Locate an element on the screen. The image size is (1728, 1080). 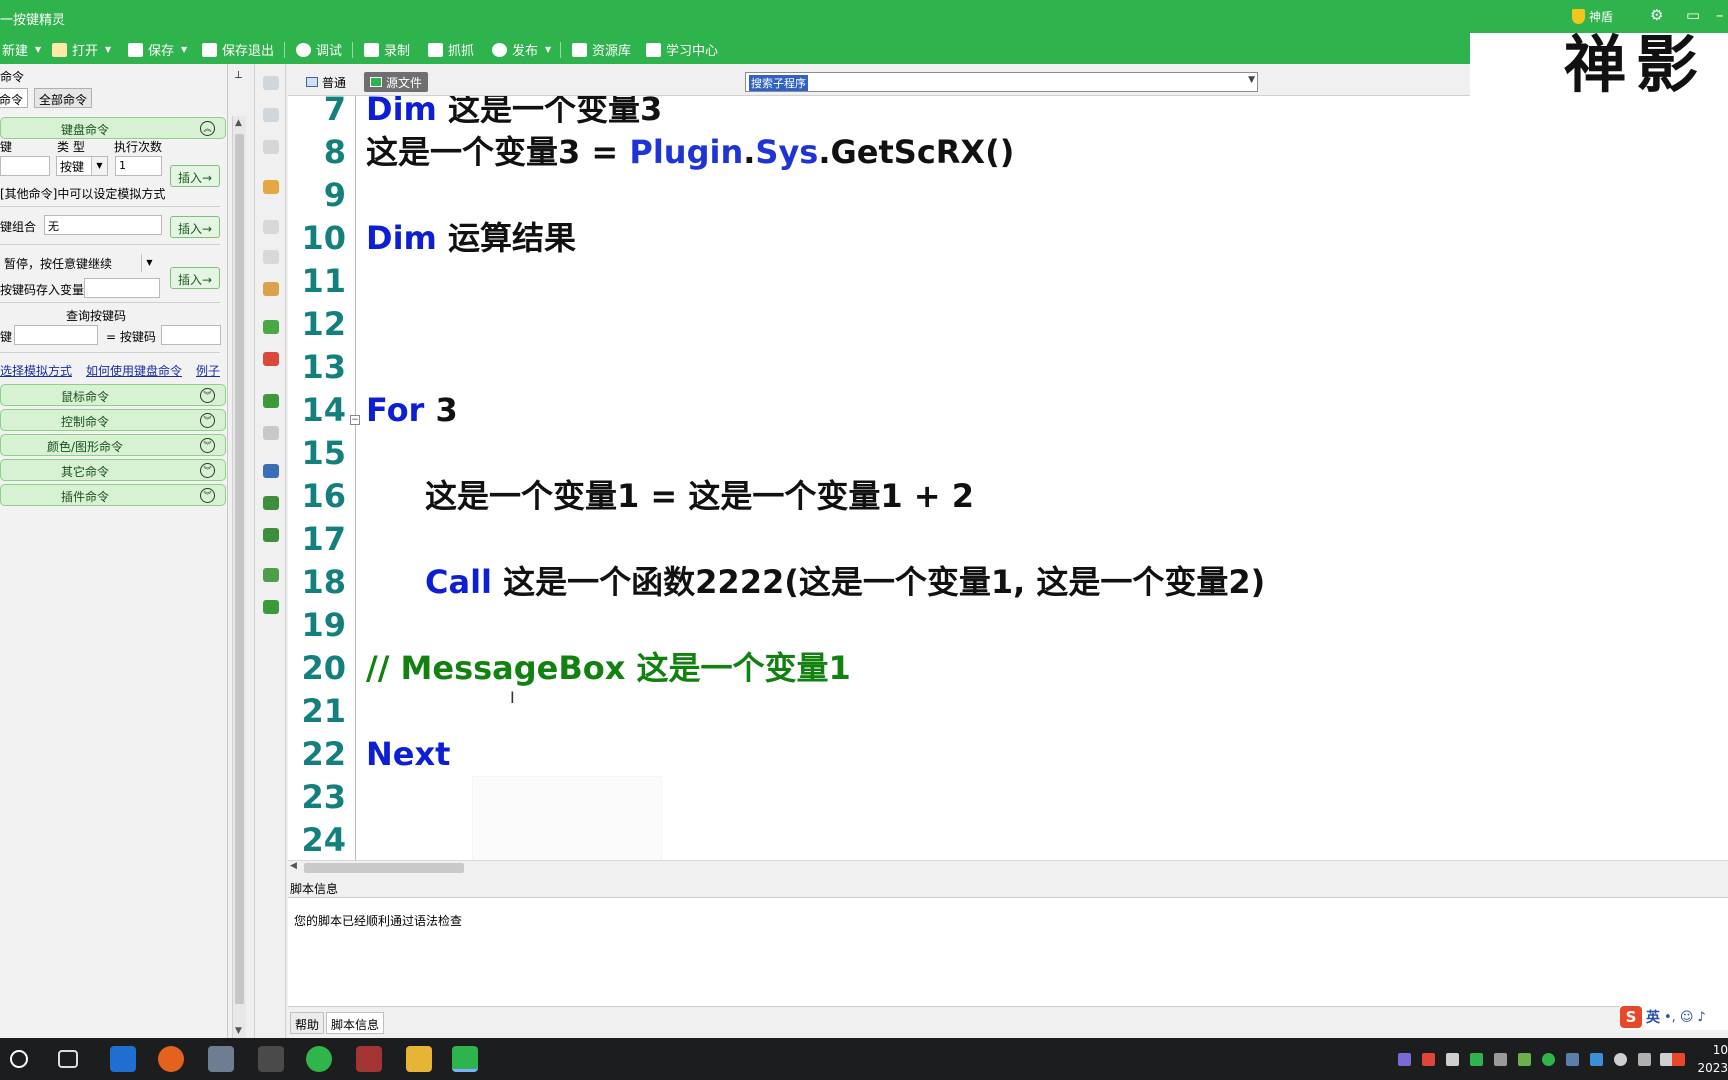
replace-icon is located at coordinates (271, 535).